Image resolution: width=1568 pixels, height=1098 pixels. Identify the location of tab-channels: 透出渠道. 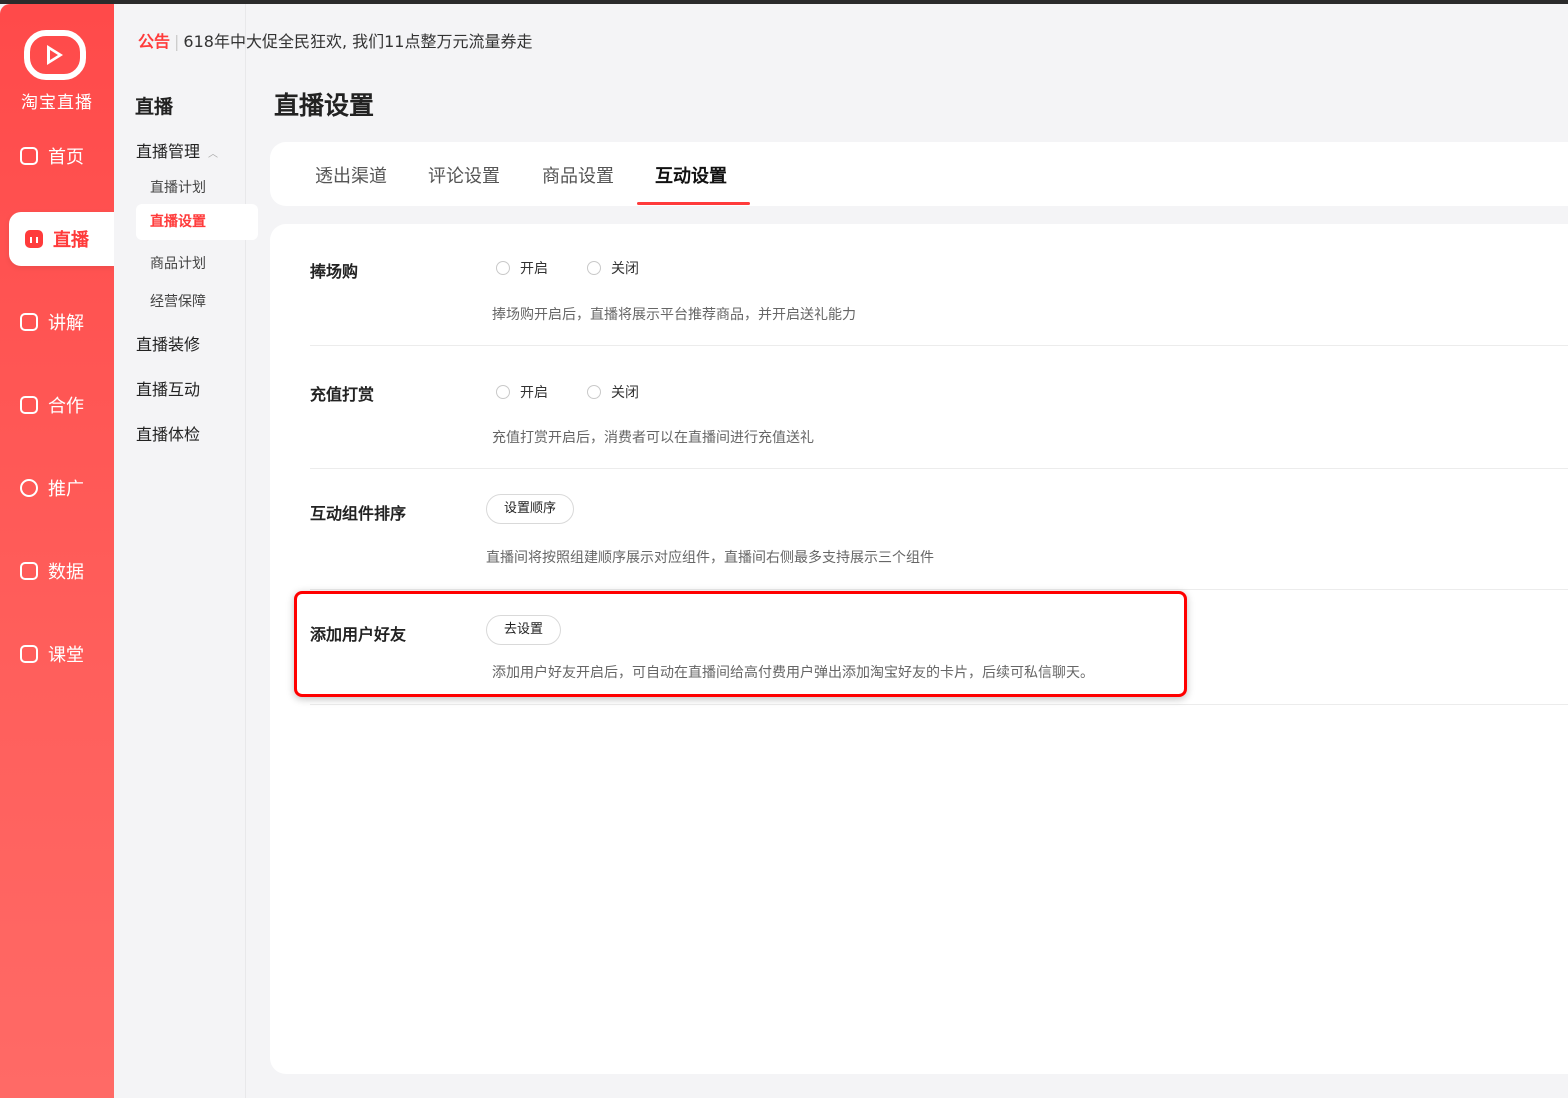
(351, 175).